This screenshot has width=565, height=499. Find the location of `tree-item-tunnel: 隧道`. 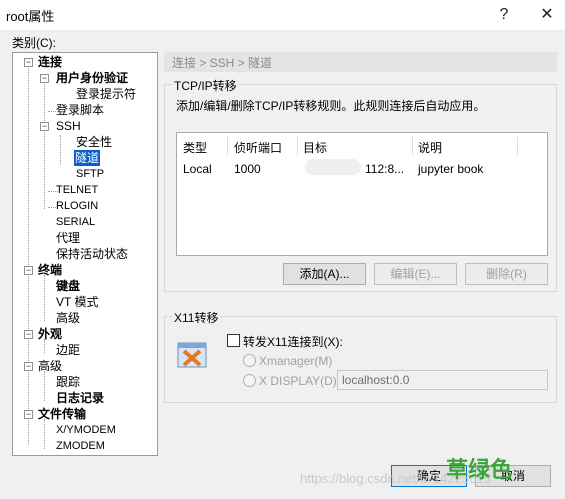

tree-item-tunnel: 隧道 is located at coordinates (87, 158).